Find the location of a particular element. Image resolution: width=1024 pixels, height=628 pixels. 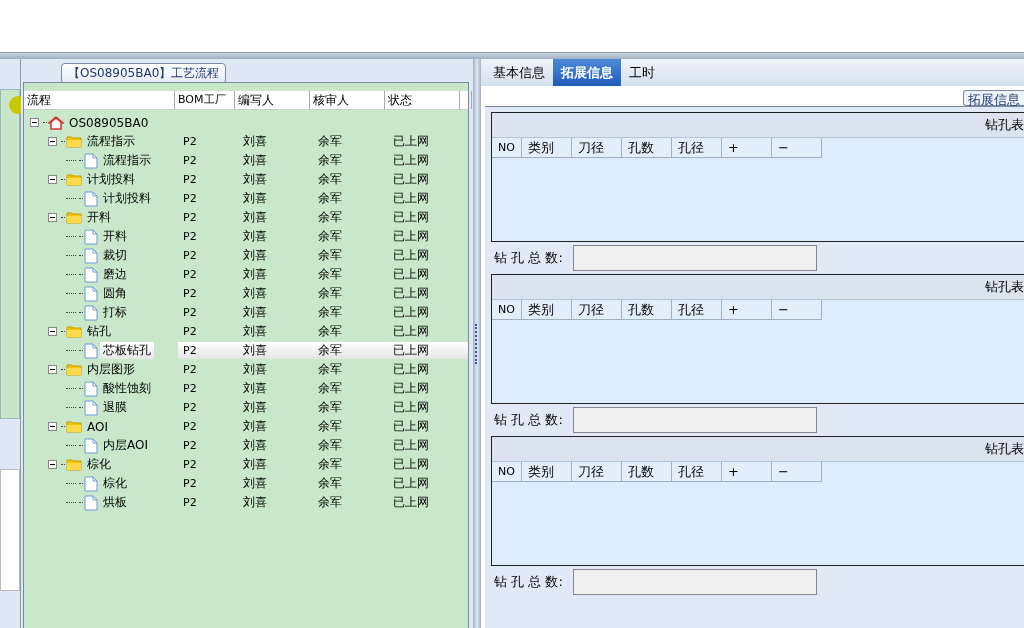

column-header: 流程 is located at coordinates (99, 100).